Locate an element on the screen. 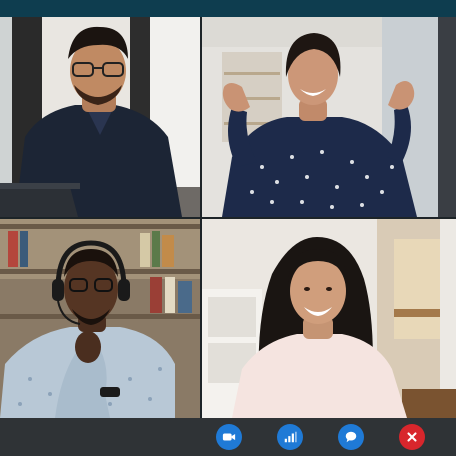 The width and height of the screenshot is (456, 456). chat-bubble-icon is located at coordinates (351, 437).